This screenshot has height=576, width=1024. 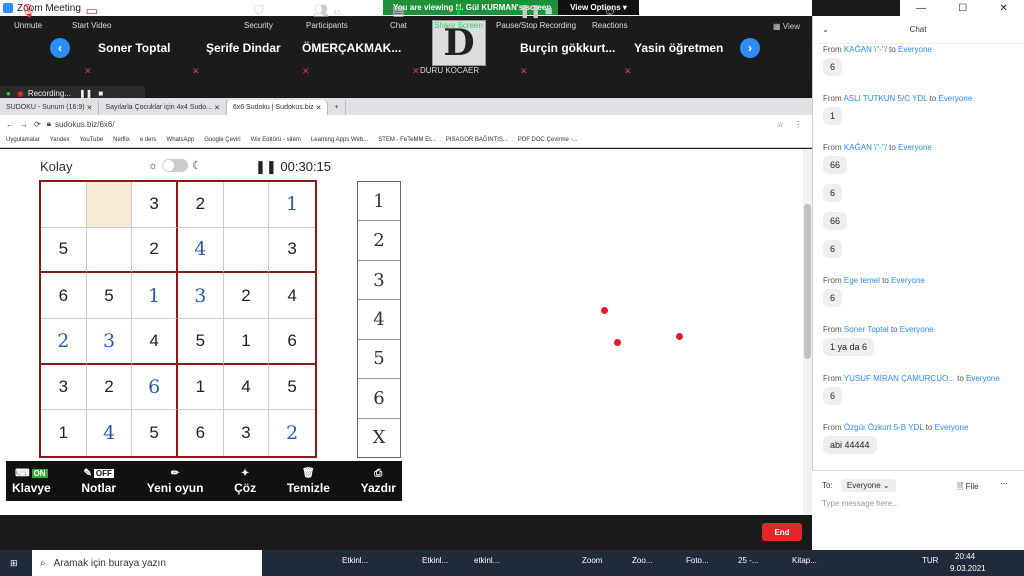 What do you see at coordinates (100, 93) in the screenshot?
I see `stop-icon: ■` at bounding box center [100, 93].